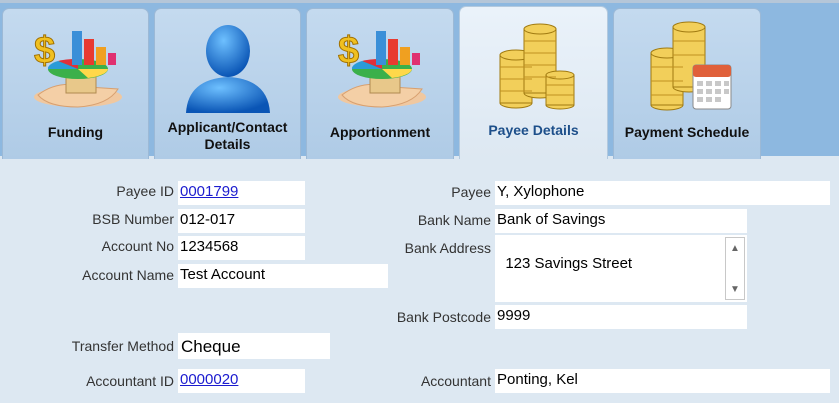 The height and width of the screenshot is (403, 839). What do you see at coordinates (569, 263) in the screenshot?
I see `bank-address-value: 123 Savings Street` at bounding box center [569, 263].